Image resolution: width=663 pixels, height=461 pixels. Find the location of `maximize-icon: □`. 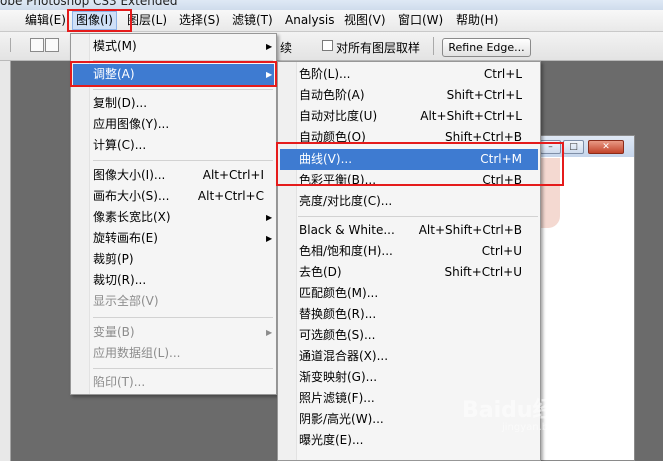

maximize-icon: □ is located at coordinates (573, 147).